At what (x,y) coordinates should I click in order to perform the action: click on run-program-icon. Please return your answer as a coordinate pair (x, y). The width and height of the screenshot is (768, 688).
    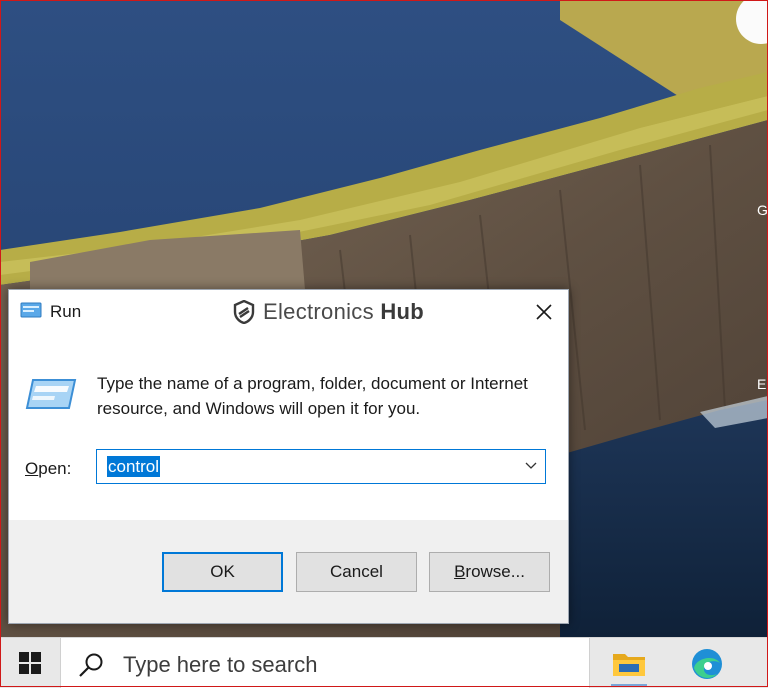
    Looking at the image, I should click on (51, 394).